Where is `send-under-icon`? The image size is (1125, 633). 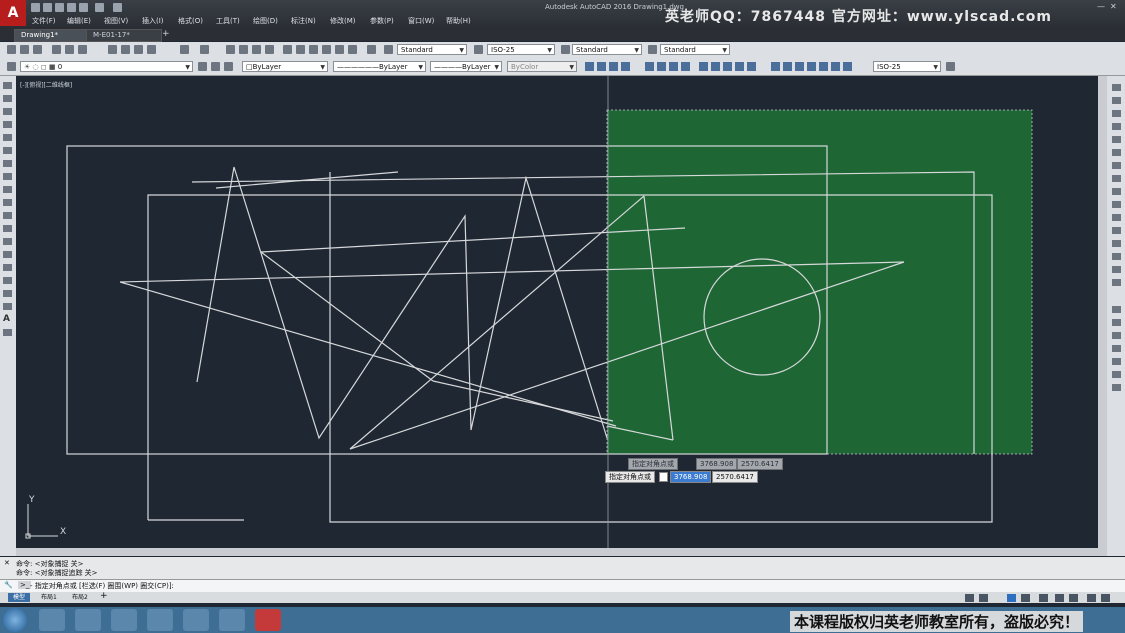
send-under-icon is located at coordinates (1116, 361).